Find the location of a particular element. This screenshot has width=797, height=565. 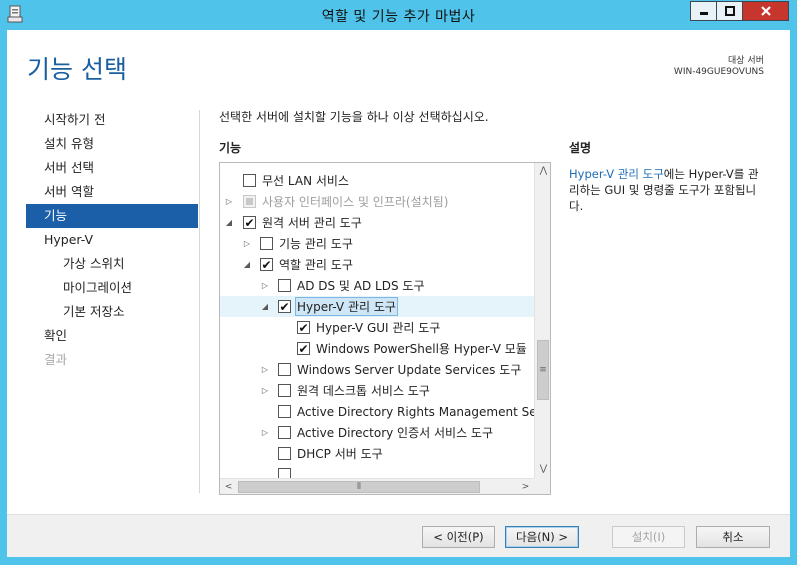

tree-item-label: 원격 데스크톱 서비스 도구 is located at coordinates (363, 391).